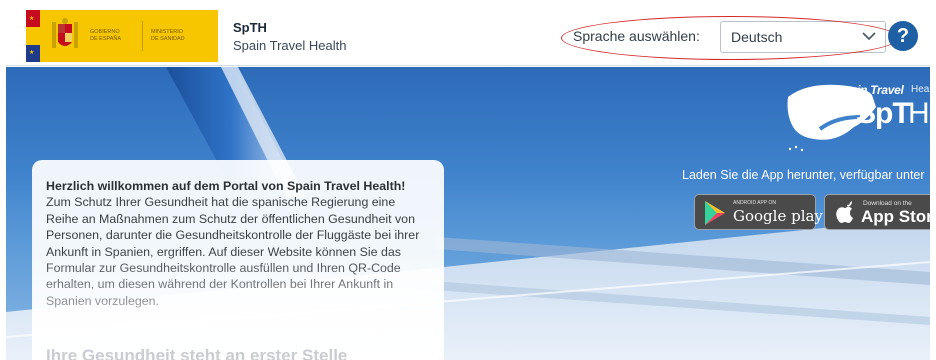  I want to click on app-store-button: Download on the App Store, so click(877, 212).